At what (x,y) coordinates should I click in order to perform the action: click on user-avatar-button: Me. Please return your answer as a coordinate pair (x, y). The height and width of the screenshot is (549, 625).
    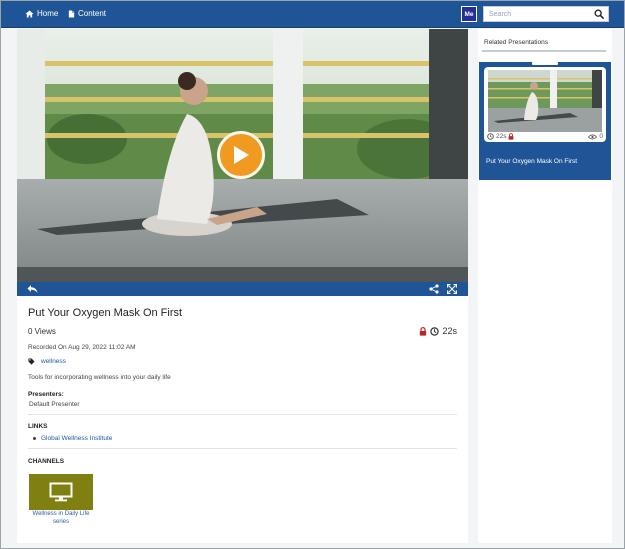
    Looking at the image, I should click on (469, 14).